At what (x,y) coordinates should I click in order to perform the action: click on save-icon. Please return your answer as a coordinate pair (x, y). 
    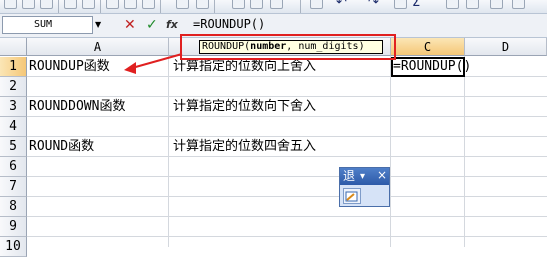
    Looking at the image, I should click on (46, 4).